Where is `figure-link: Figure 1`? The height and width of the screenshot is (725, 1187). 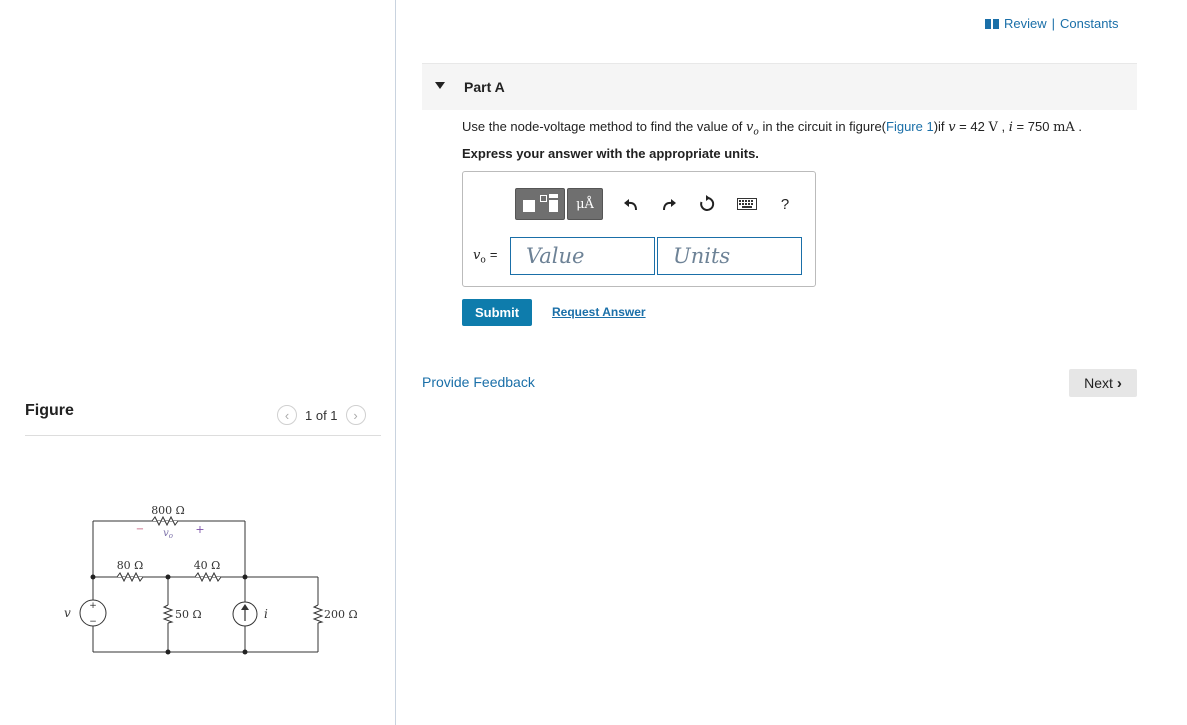
figure-link: Figure 1 is located at coordinates (910, 126).